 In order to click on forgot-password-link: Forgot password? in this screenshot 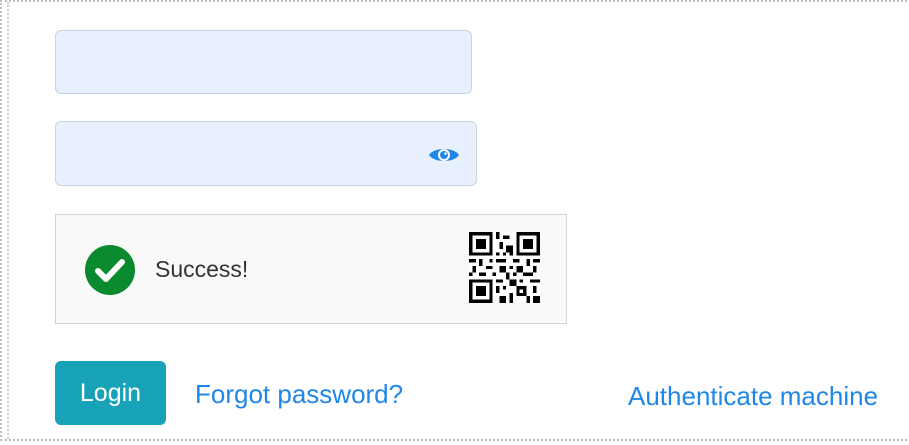, I will do `click(299, 394)`.